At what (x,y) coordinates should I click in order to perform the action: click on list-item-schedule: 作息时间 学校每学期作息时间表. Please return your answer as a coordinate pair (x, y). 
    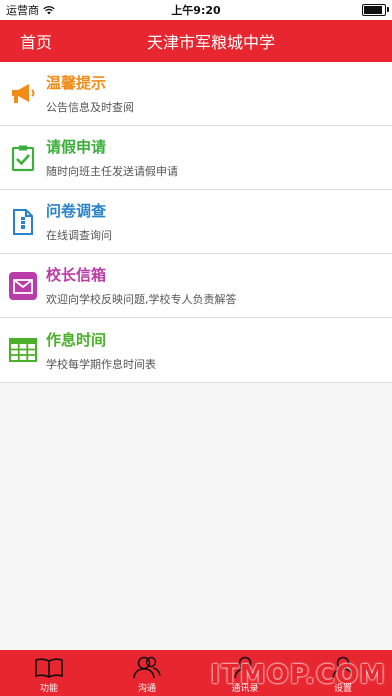
    Looking at the image, I should click on (196, 350).